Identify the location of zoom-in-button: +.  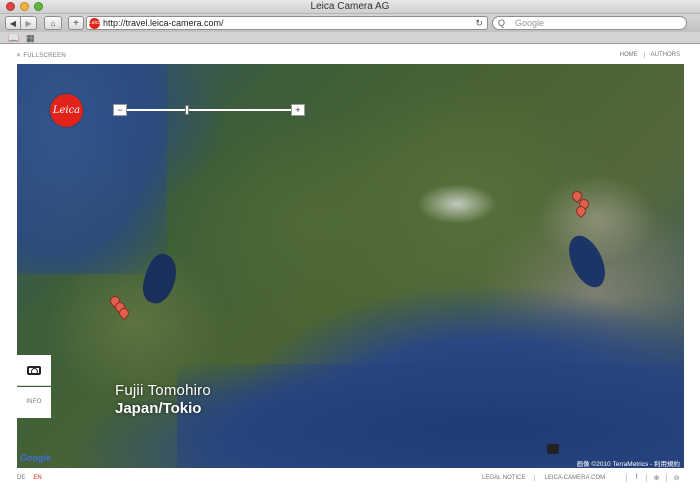
(298, 110).